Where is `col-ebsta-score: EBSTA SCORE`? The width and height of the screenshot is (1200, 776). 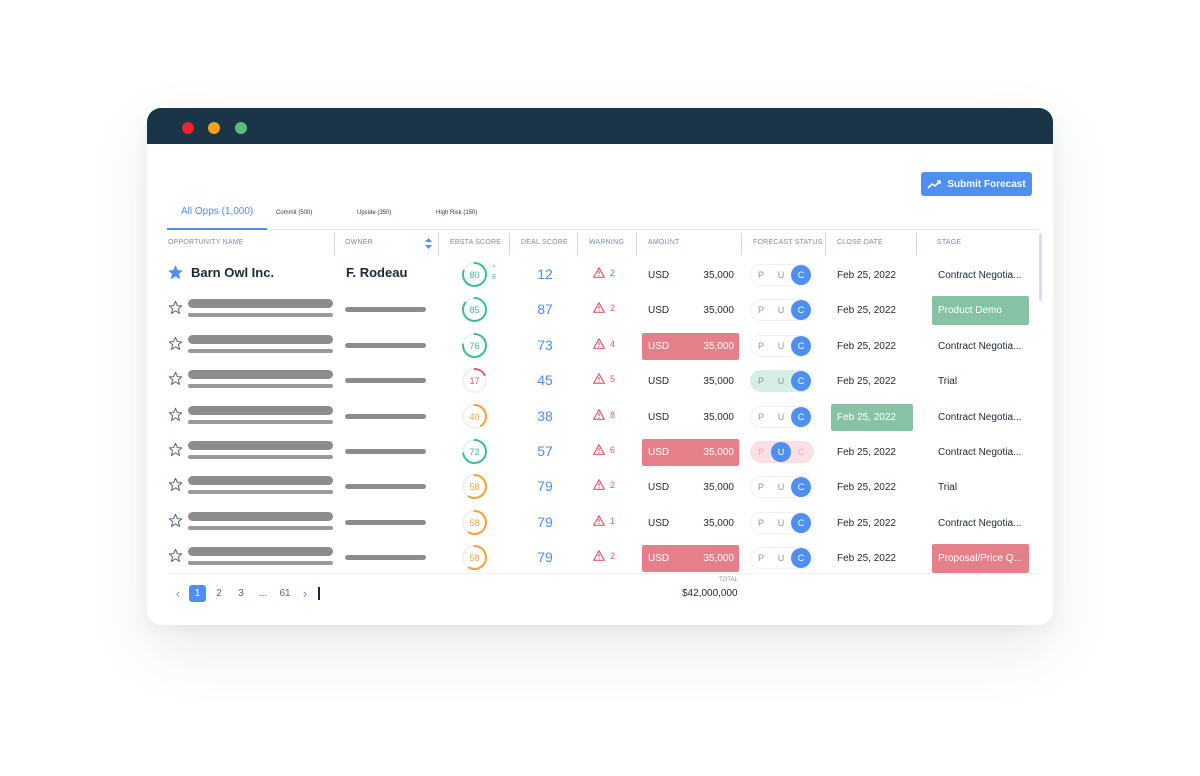 col-ebsta-score: EBSTA SCORE is located at coordinates (475, 242).